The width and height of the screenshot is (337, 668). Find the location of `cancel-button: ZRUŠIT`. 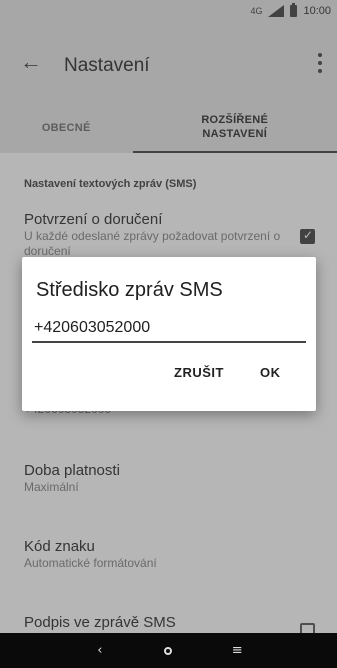

cancel-button: ZRUŠIT is located at coordinates (199, 372).